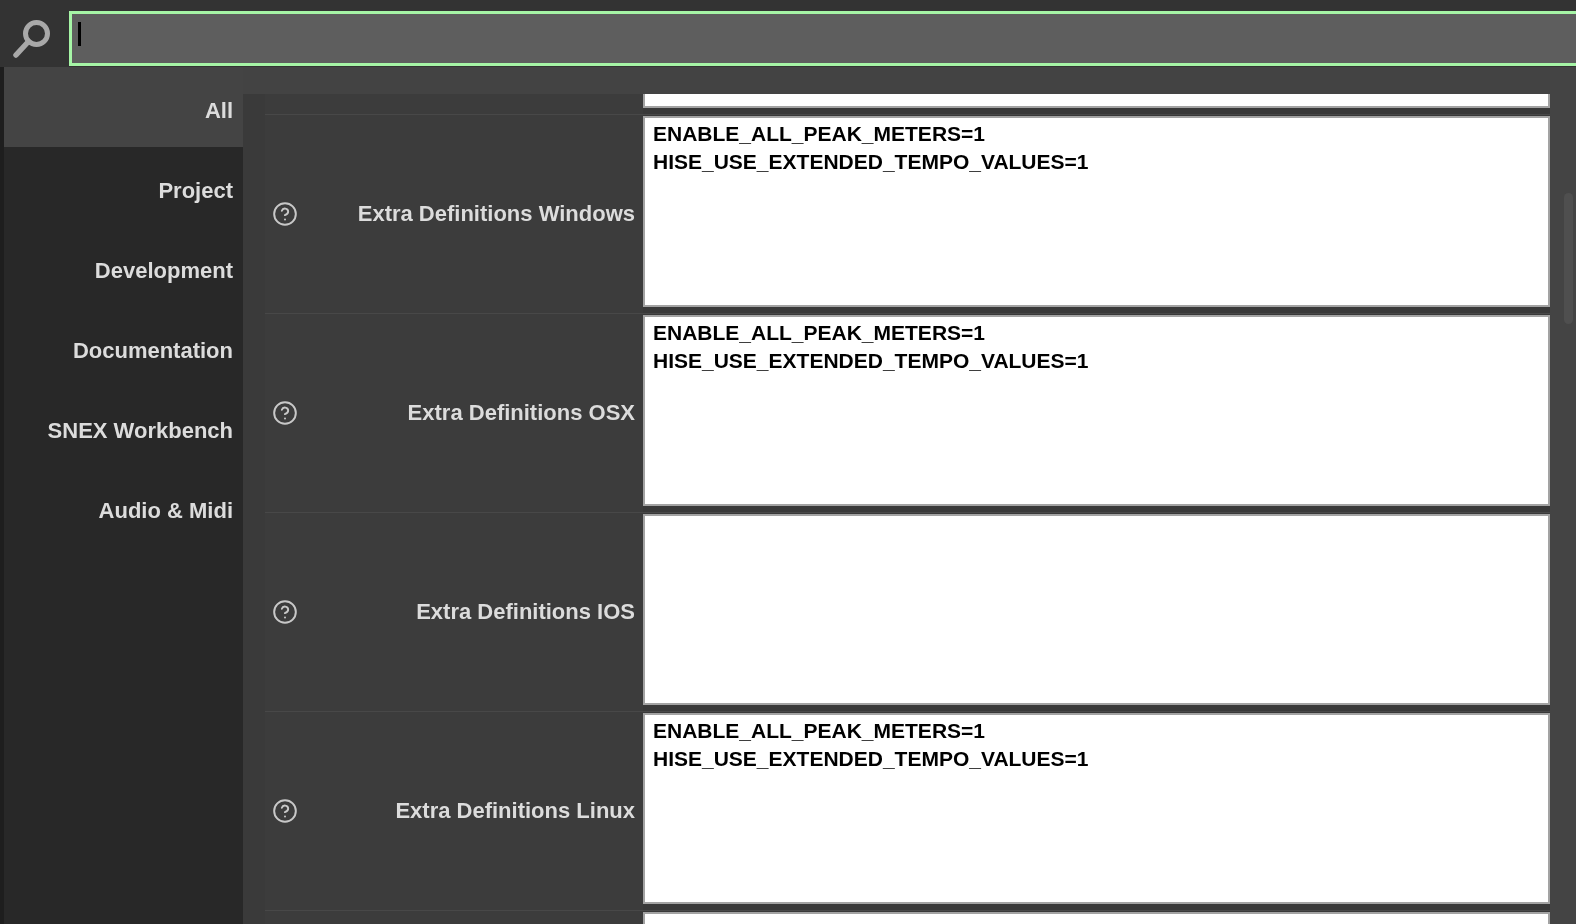 This screenshot has width=1576, height=924. What do you see at coordinates (123, 107) in the screenshot?
I see `sidebar-item: All` at bounding box center [123, 107].